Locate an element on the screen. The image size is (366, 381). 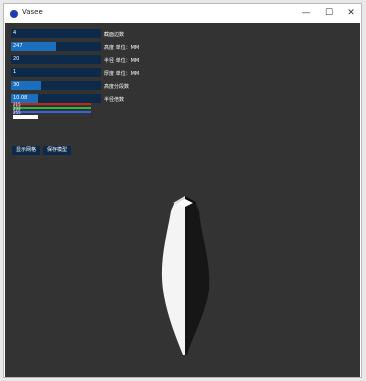
app-icon is located at coordinates (14, 14).